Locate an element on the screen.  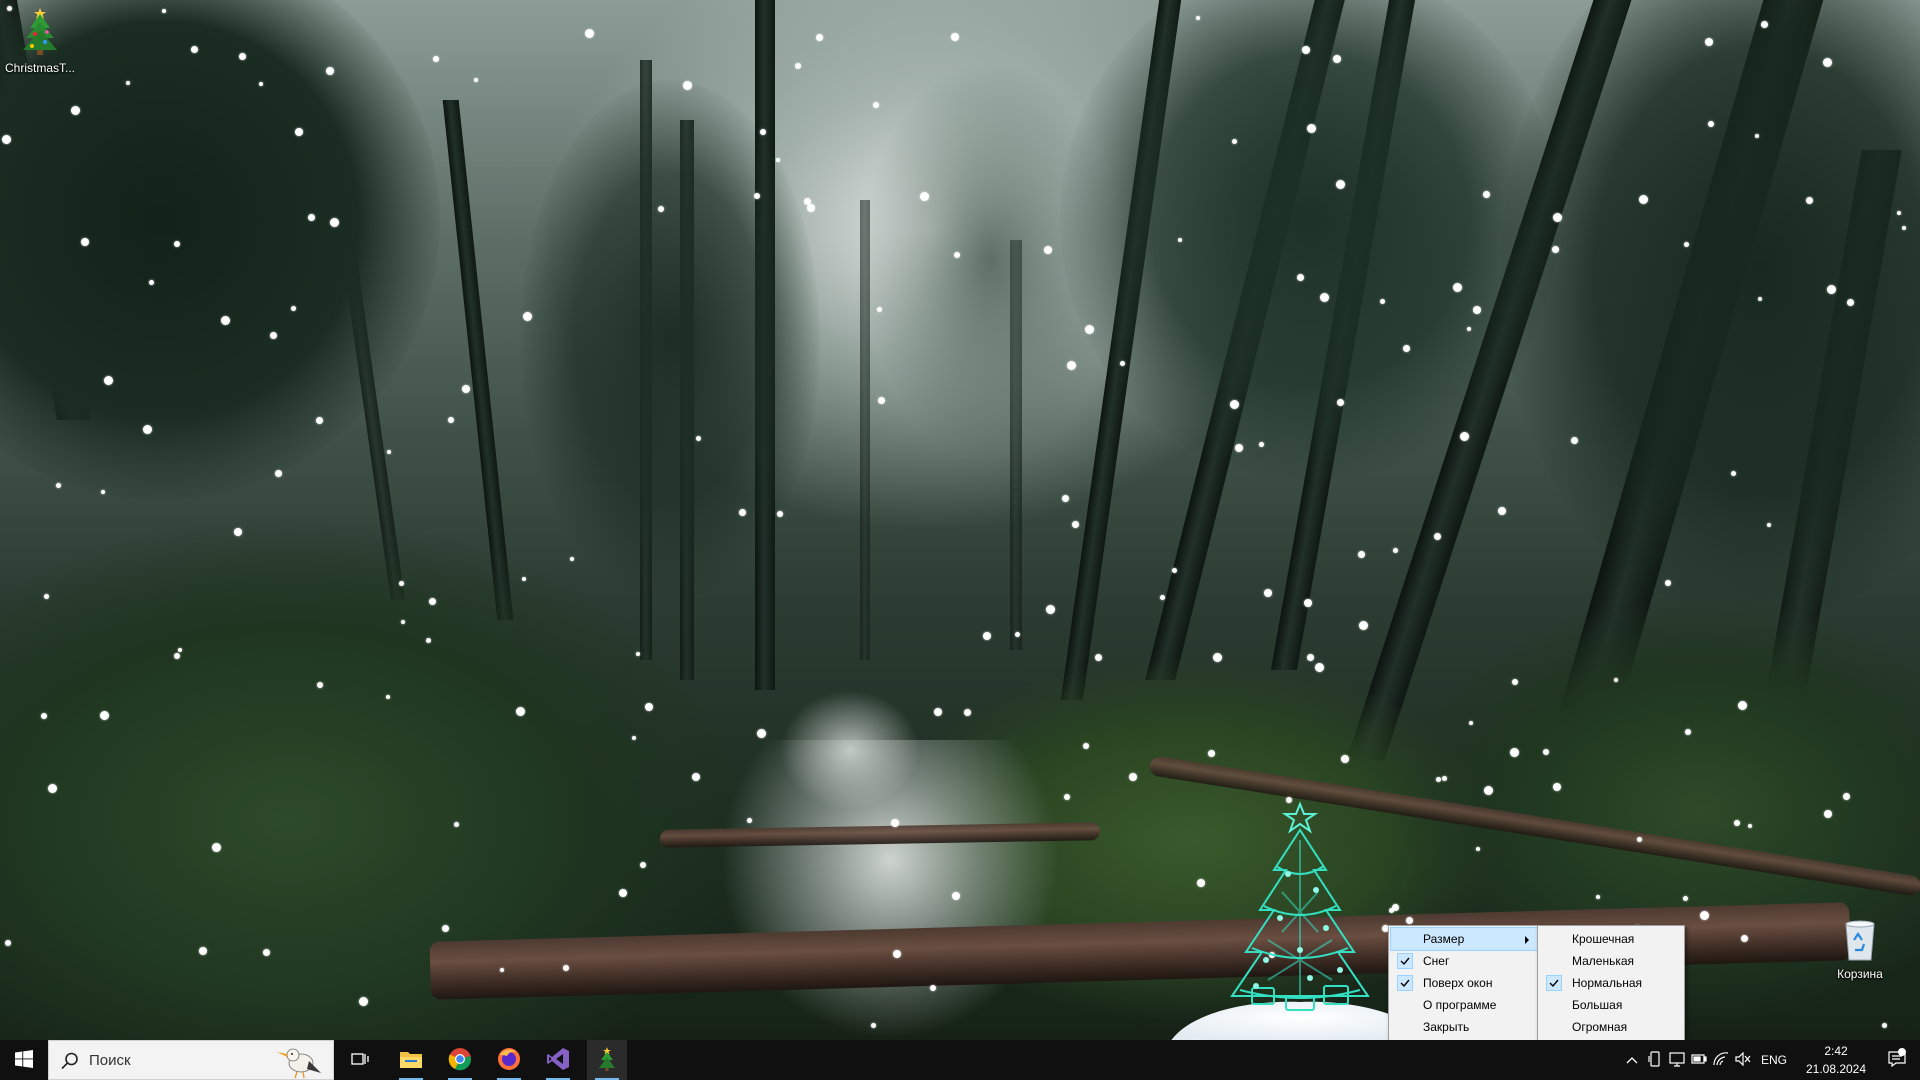
taskbar-app-christmas-tree is located at coordinates (607, 1060).